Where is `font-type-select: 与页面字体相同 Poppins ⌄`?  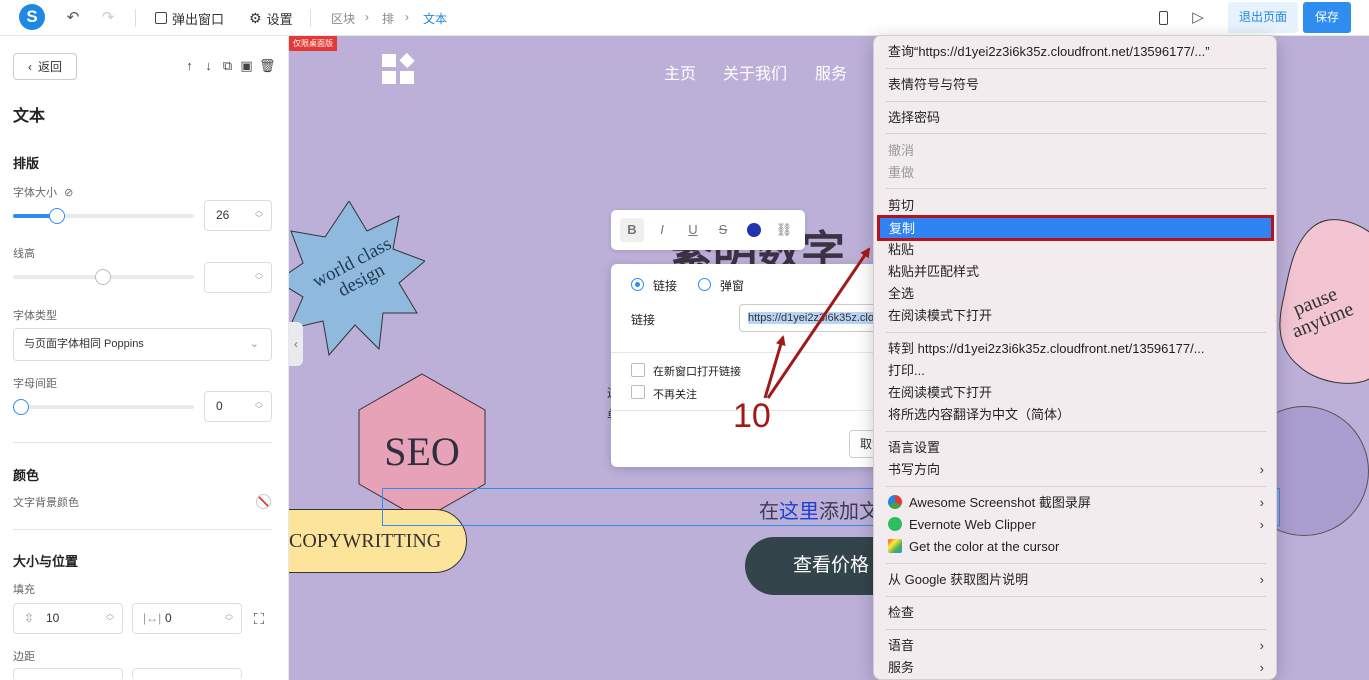
font-type-select: 与页面字体相同 Poppins ⌄ is located at coordinates (142, 344).